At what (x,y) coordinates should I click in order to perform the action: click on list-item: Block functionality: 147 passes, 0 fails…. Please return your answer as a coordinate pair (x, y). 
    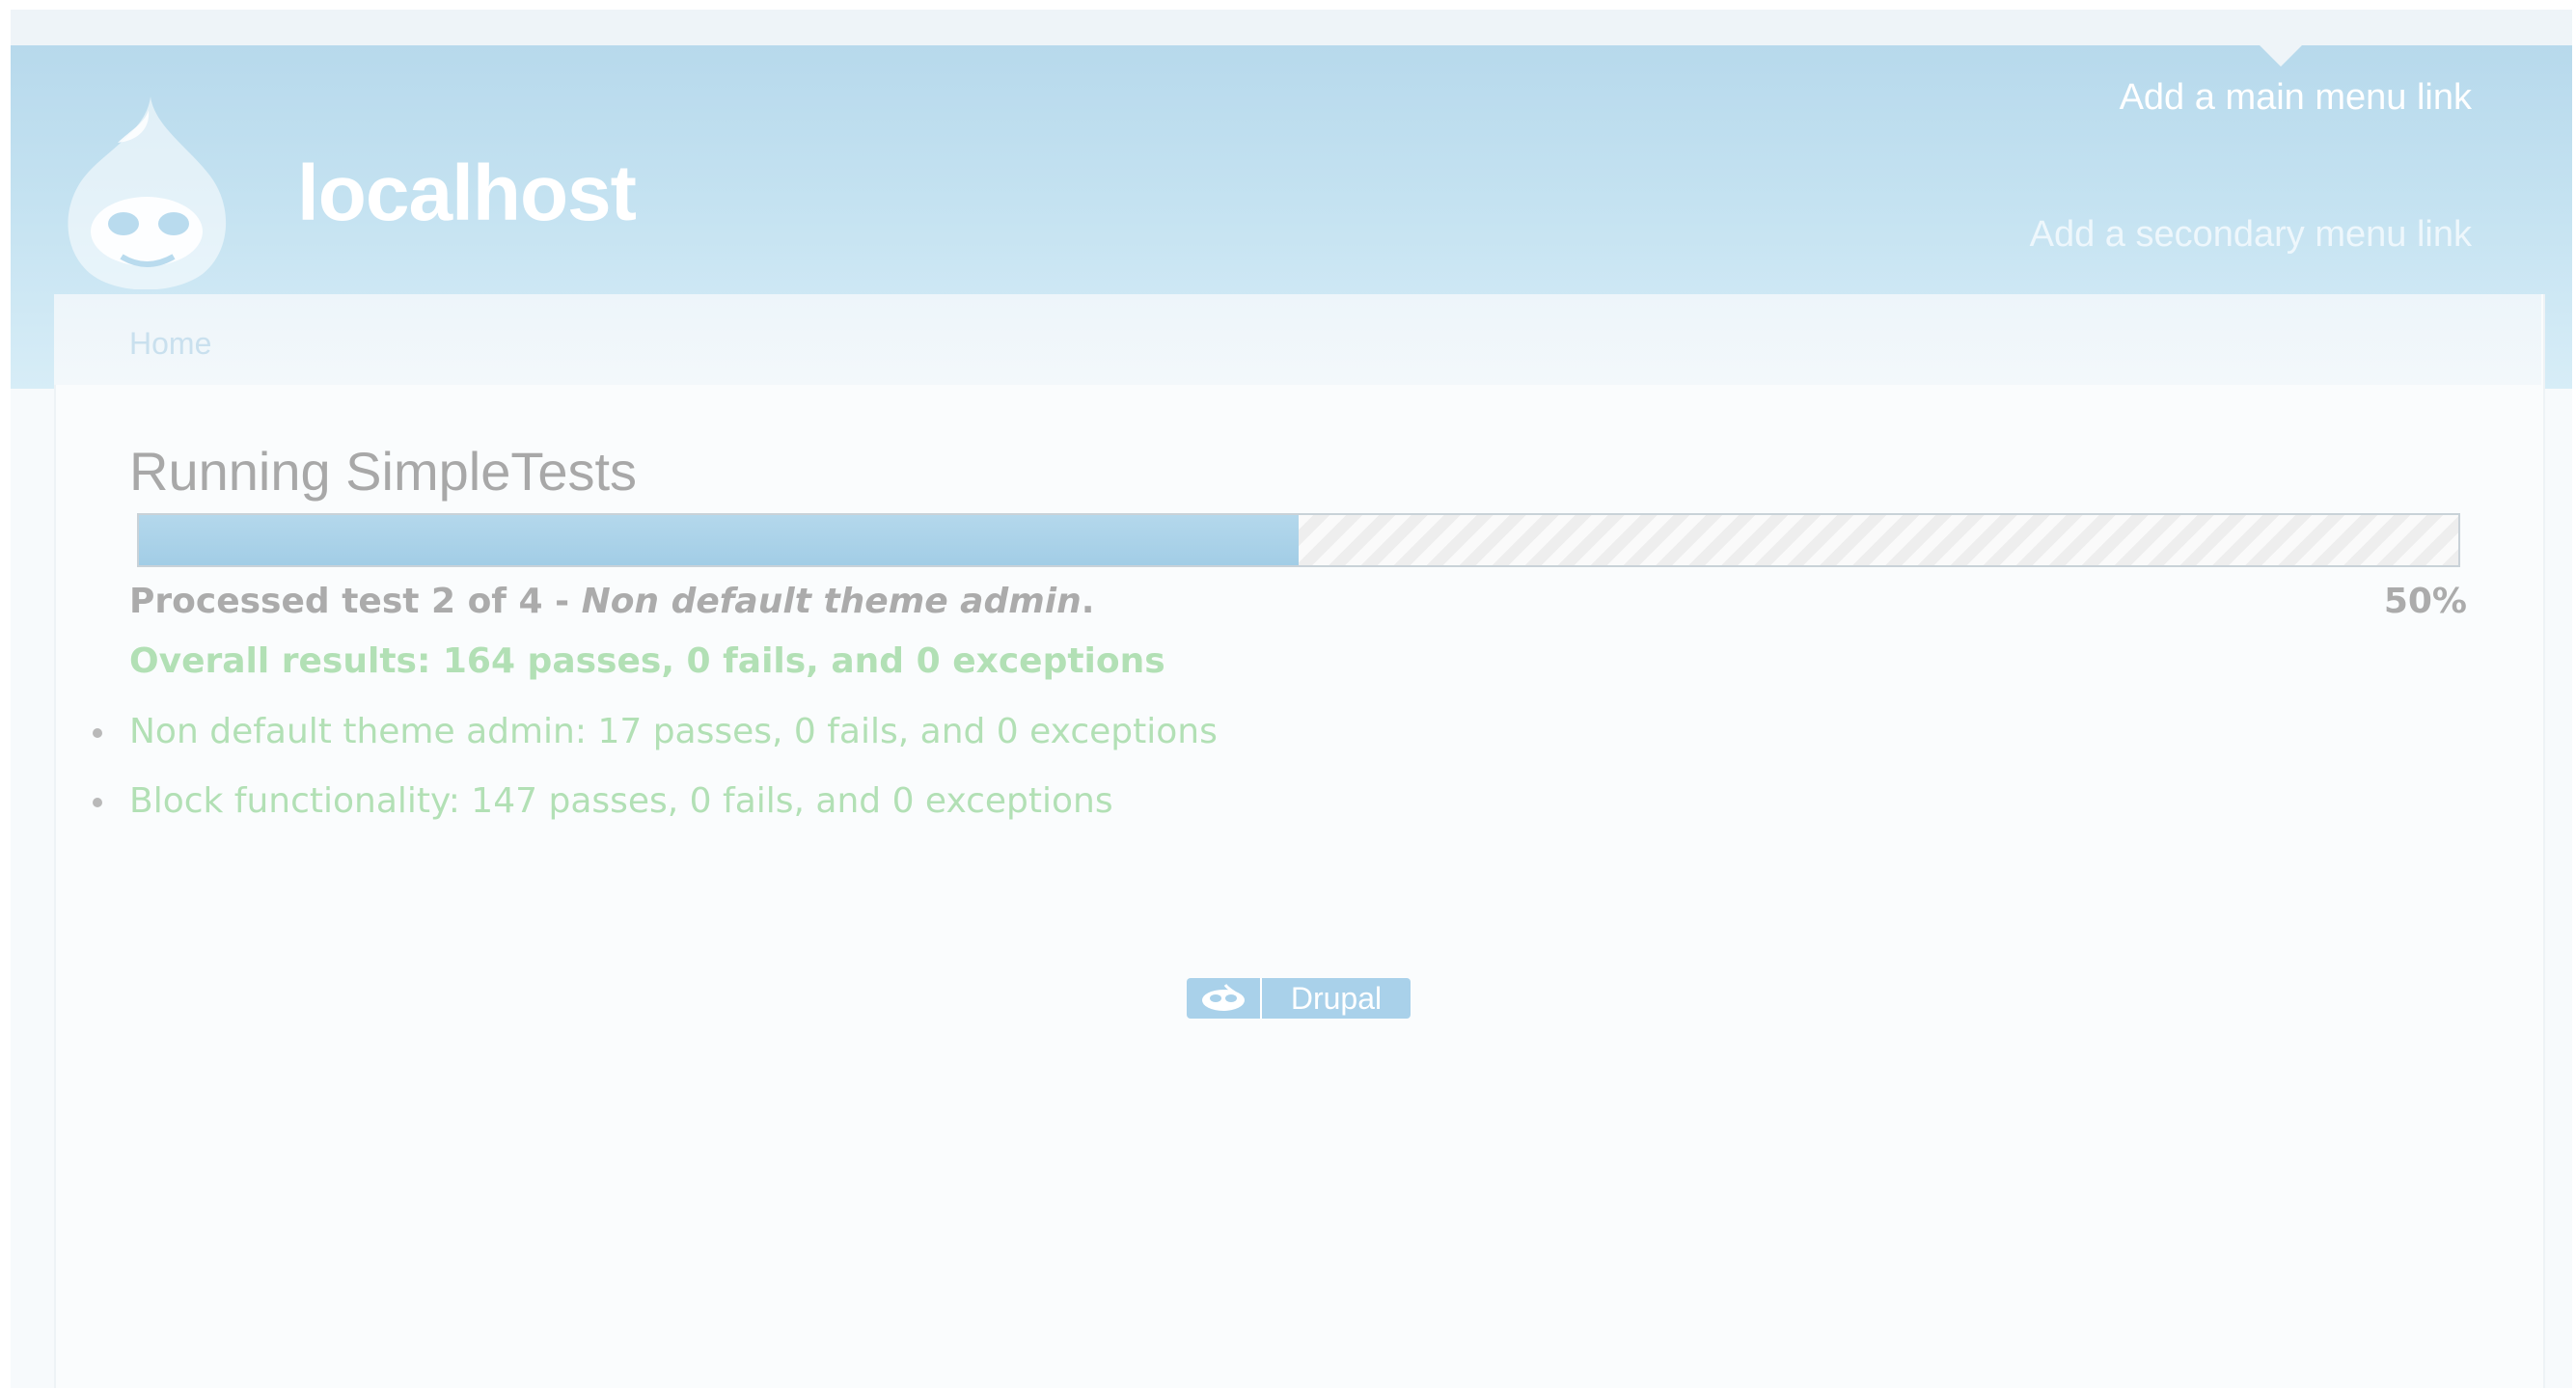
    Looking at the image, I should click on (655, 813).